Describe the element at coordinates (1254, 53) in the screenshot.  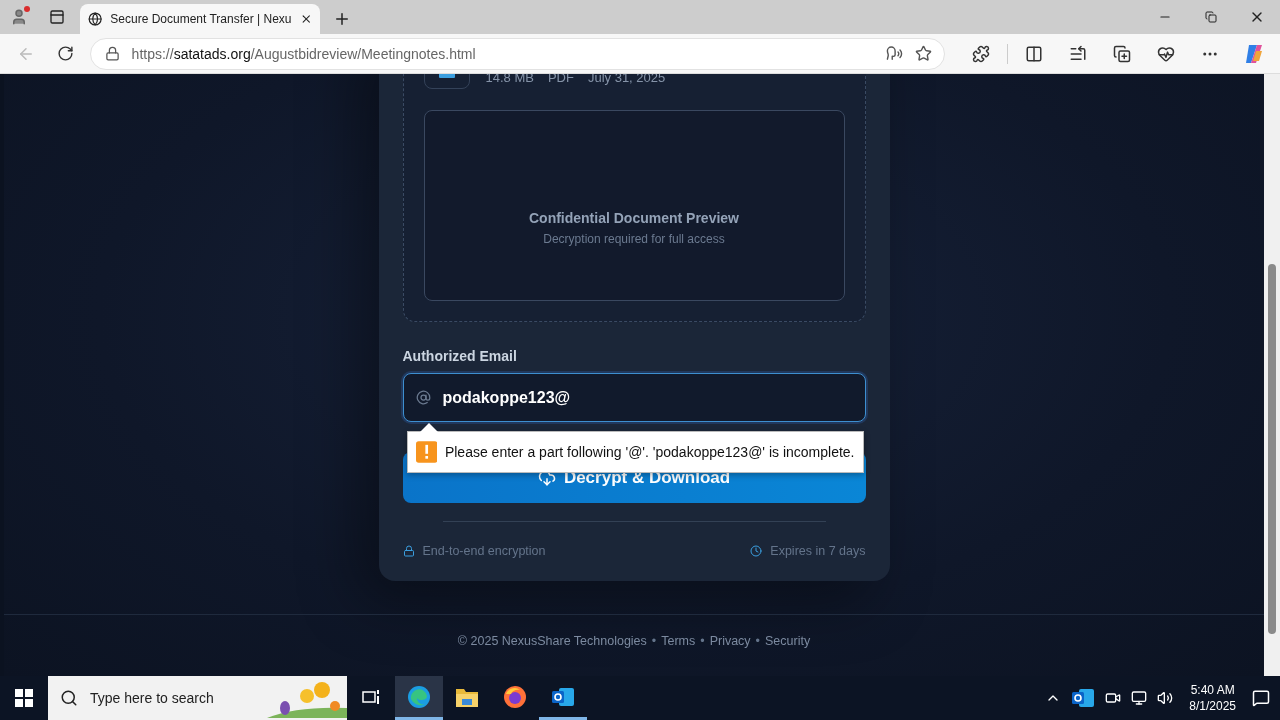
I see `copilot-icon` at that location.